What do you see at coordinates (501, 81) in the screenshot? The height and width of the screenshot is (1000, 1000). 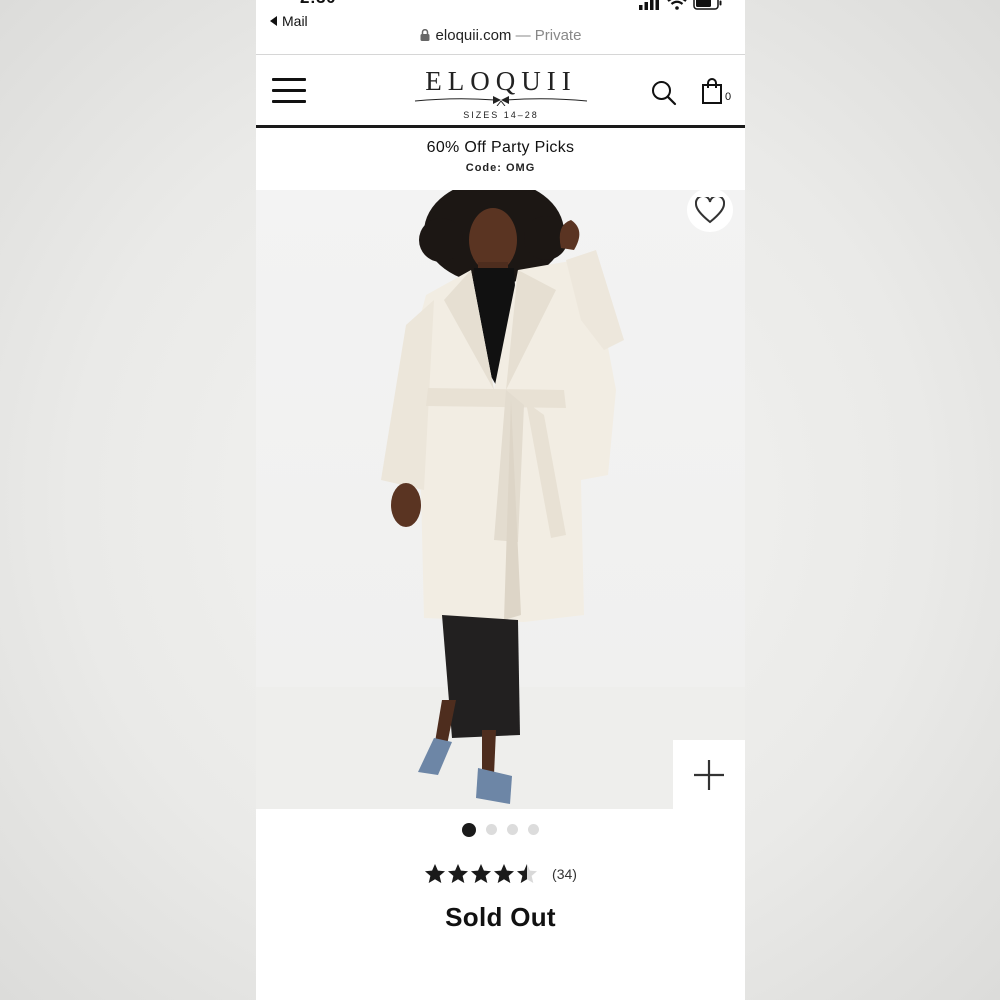 I see `logo-wordmark: ELOQUII` at bounding box center [501, 81].